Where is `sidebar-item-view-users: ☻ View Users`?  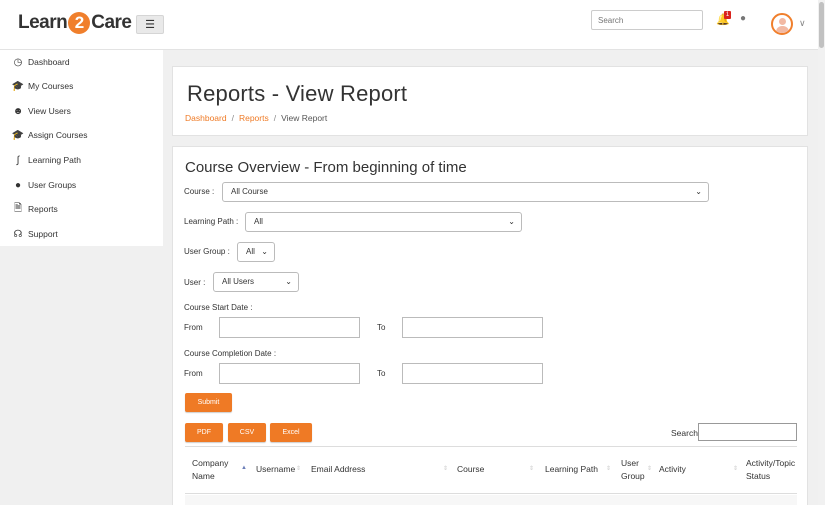 sidebar-item-view-users: ☻ View Users is located at coordinates (81, 111).